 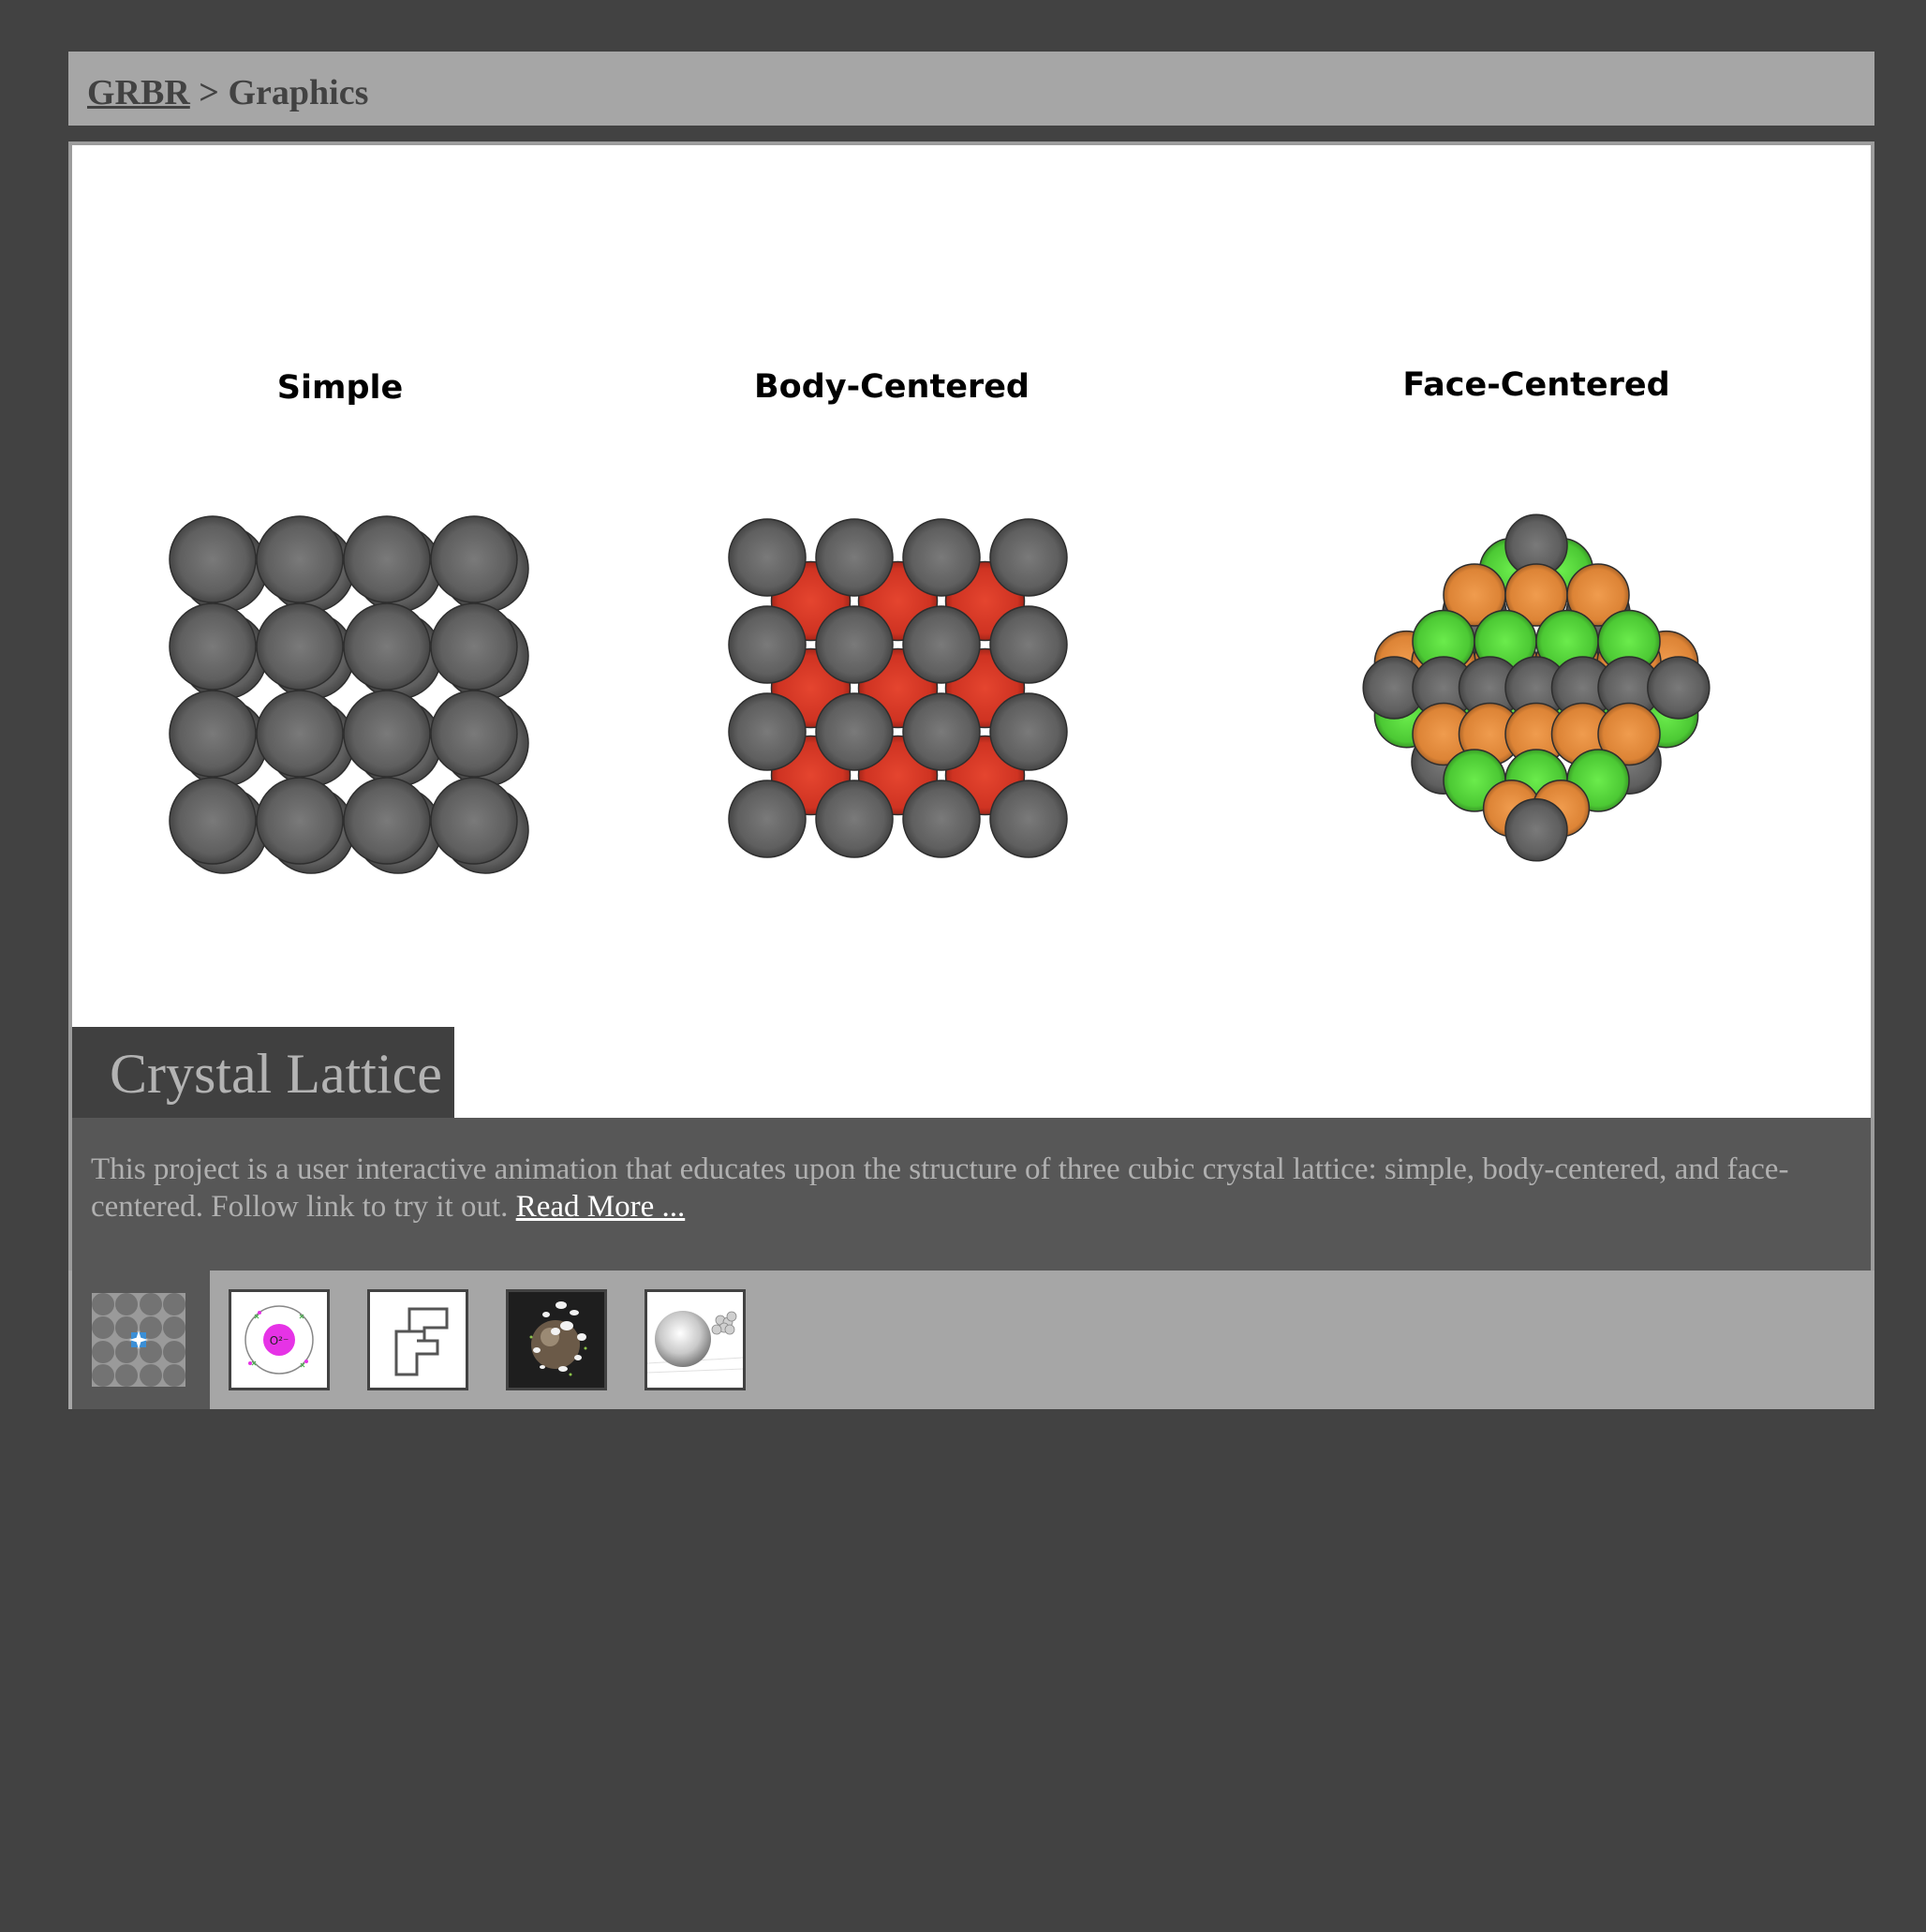 What do you see at coordinates (299, 93) in the screenshot?
I see `breadcrumb-current: Graphics` at bounding box center [299, 93].